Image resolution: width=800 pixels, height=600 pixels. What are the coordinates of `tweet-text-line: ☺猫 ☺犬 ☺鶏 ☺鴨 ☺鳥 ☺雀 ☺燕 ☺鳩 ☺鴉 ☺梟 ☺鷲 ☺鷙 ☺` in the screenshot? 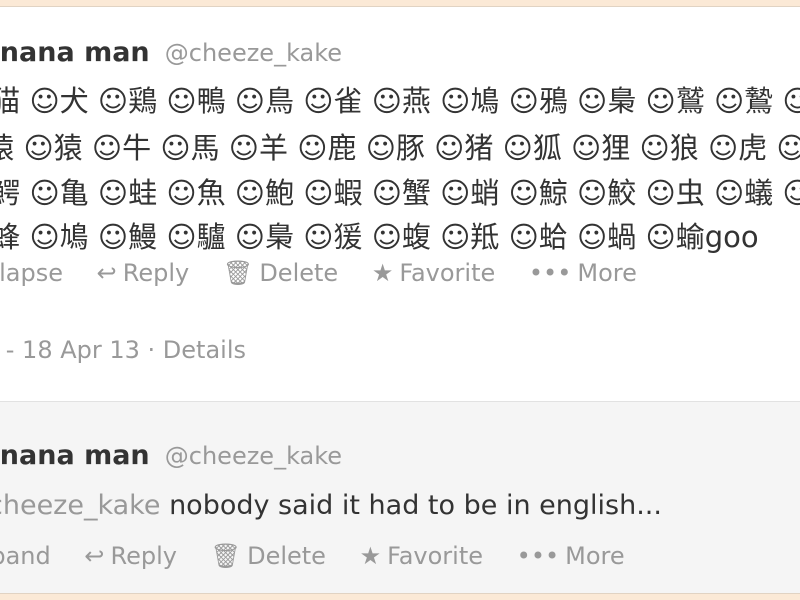 It's located at (400, 101).